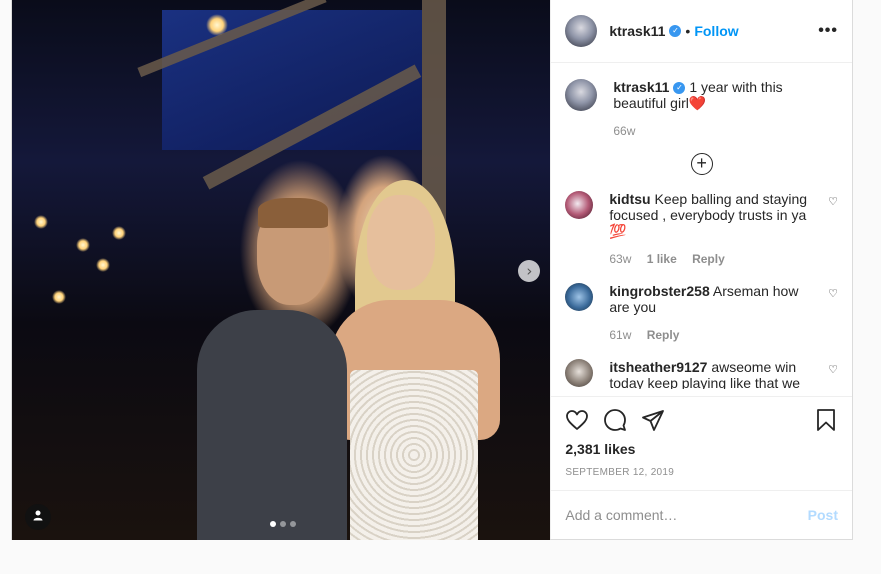 Image resolution: width=881 pixels, height=574 pixels. I want to click on plus-circle-icon: +, so click(701, 163).